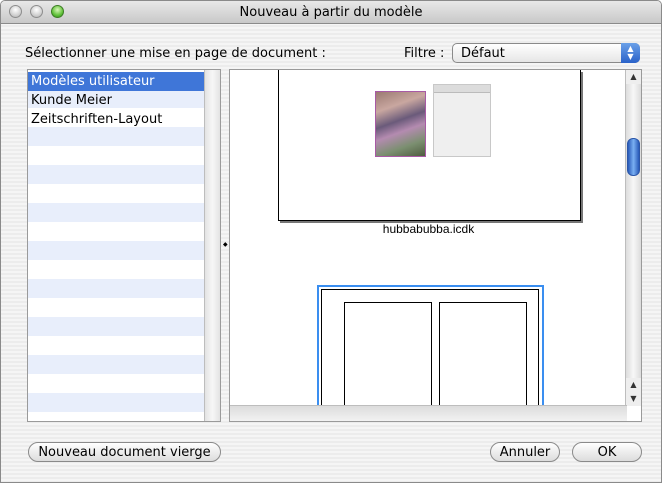 The image size is (662, 483). What do you see at coordinates (388, 357) in the screenshot?
I see `page-column-left` at bounding box center [388, 357].